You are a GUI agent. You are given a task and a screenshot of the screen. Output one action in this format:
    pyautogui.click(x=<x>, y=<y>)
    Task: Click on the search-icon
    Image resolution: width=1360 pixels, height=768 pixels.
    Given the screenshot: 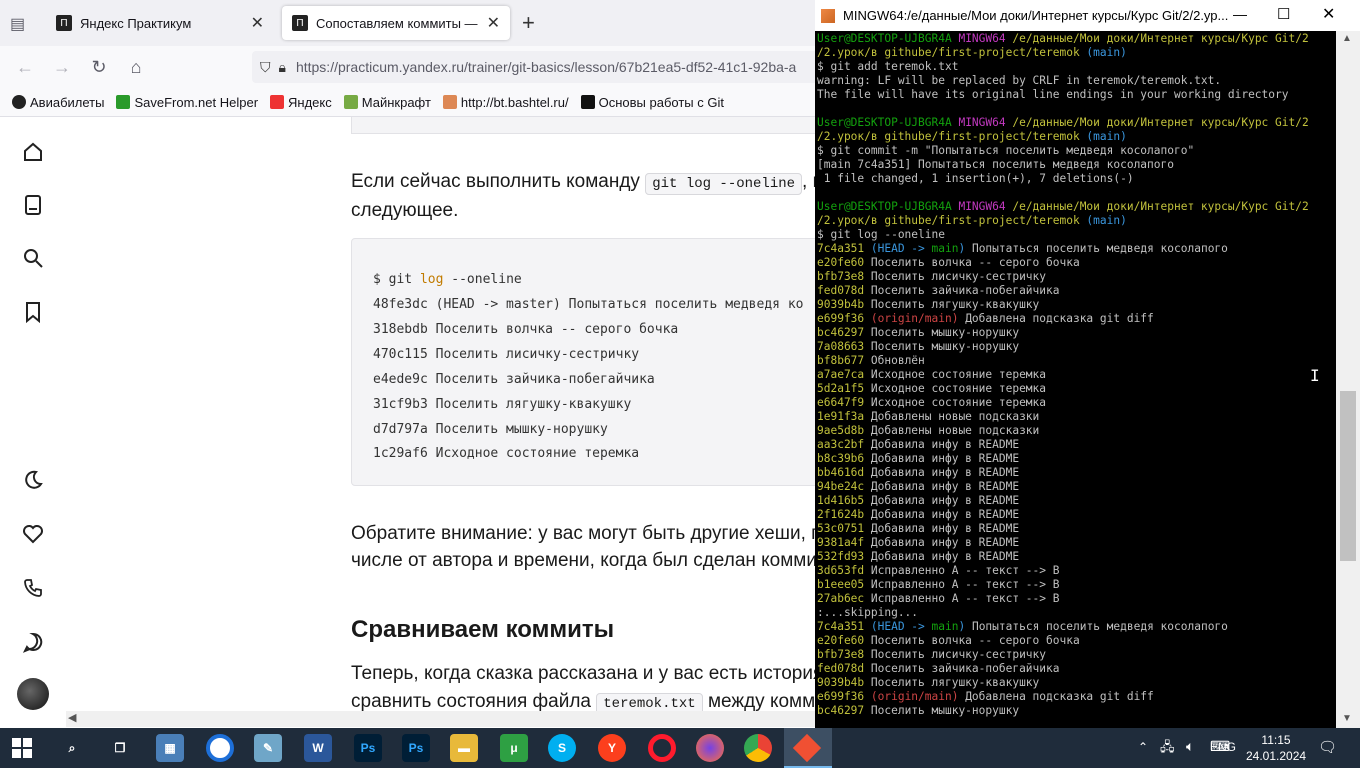 What is the action you would take?
    pyautogui.click(x=33, y=258)
    